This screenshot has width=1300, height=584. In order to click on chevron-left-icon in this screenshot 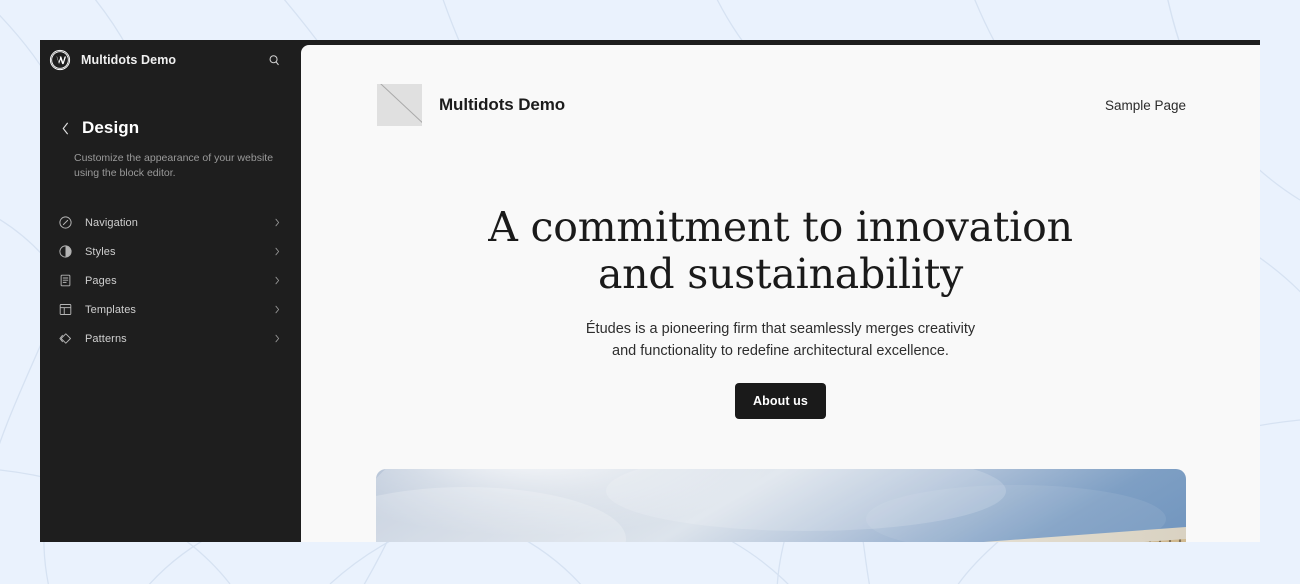, I will do `click(65, 128)`.